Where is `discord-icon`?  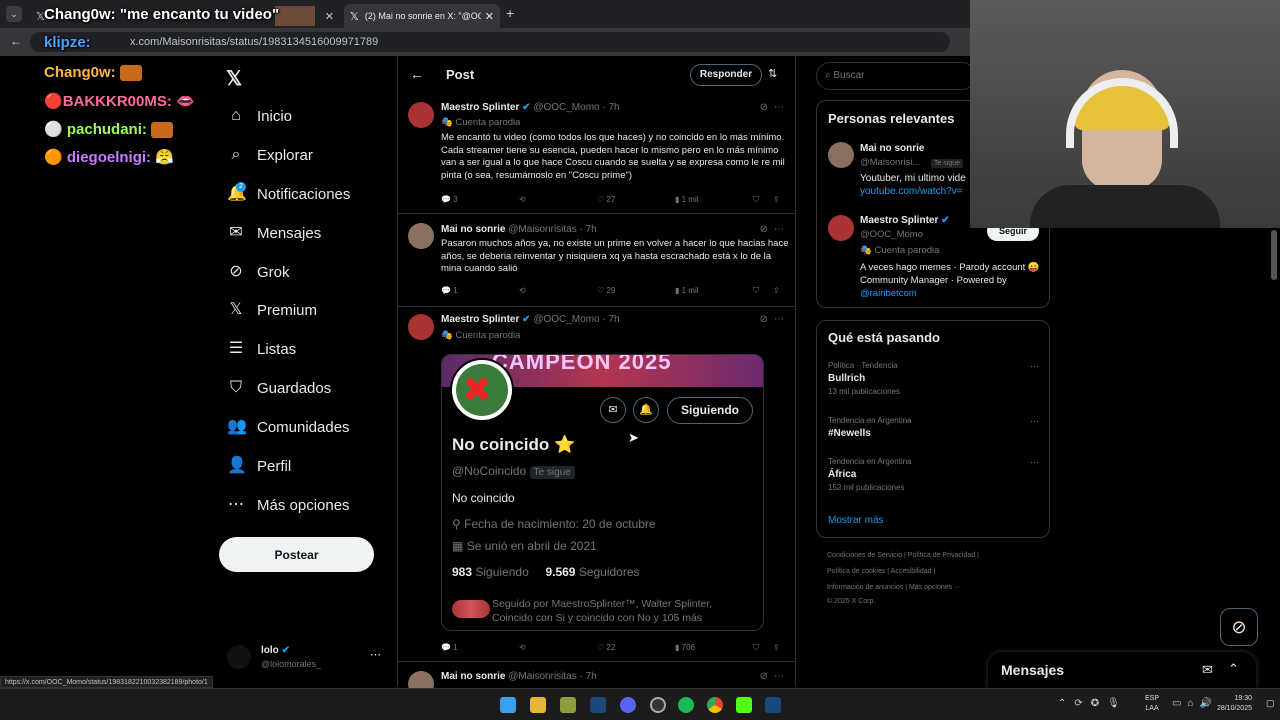 discord-icon is located at coordinates (628, 705).